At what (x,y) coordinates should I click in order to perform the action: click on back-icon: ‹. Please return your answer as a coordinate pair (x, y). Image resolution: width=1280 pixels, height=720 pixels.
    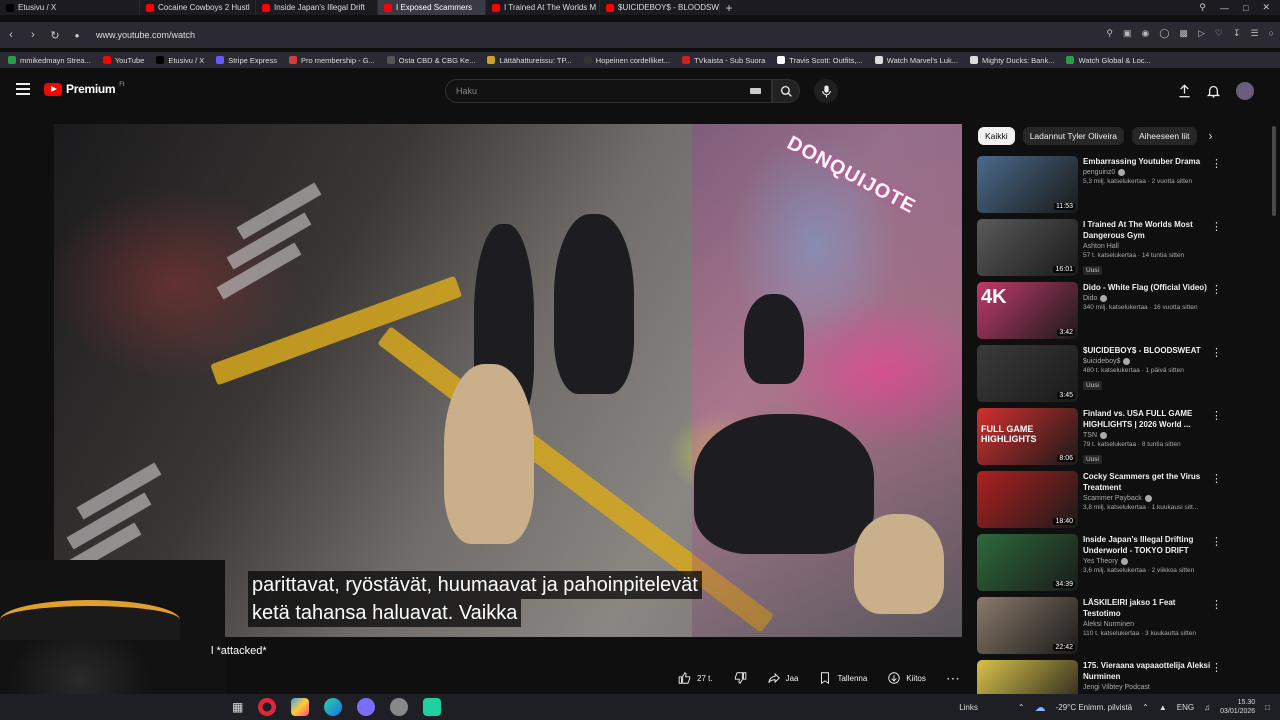
    Looking at the image, I should click on (11, 35).